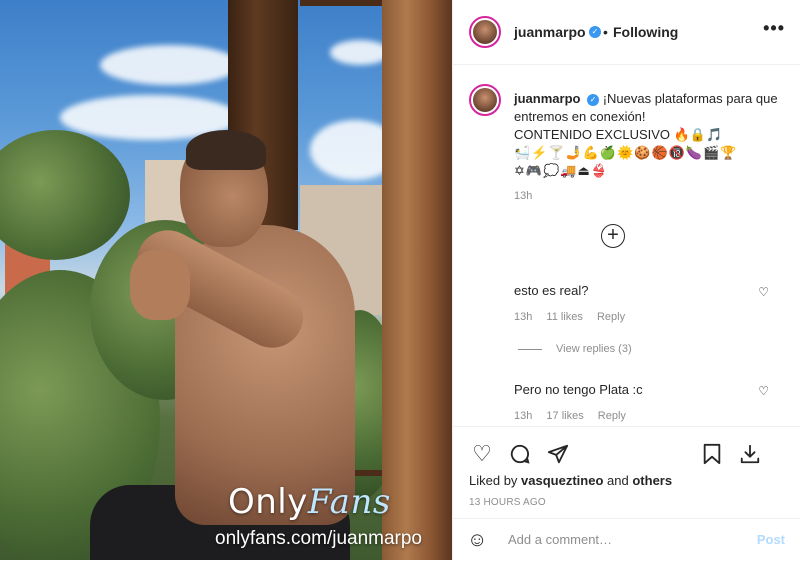 The image size is (800, 561). Describe the element at coordinates (594, 349) in the screenshot. I see `view-replies-label: View replies (3)` at that location.